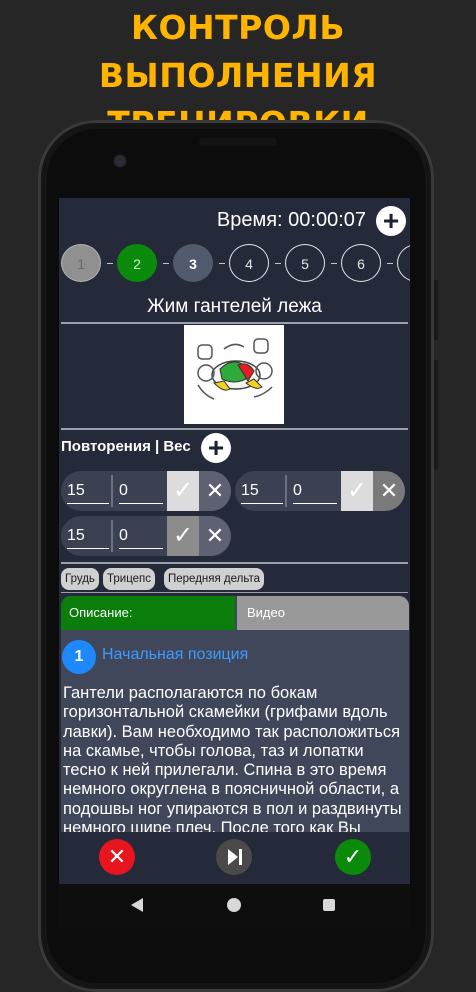  I want to click on action-bar: ✕ ✓, so click(234, 858).